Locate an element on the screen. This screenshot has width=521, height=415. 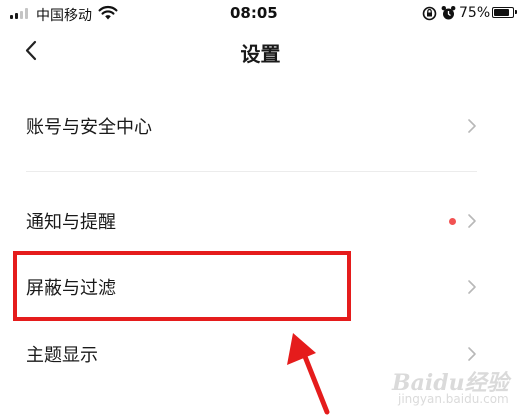
settings-item-label: 通知与提醒 is located at coordinates (71, 222).